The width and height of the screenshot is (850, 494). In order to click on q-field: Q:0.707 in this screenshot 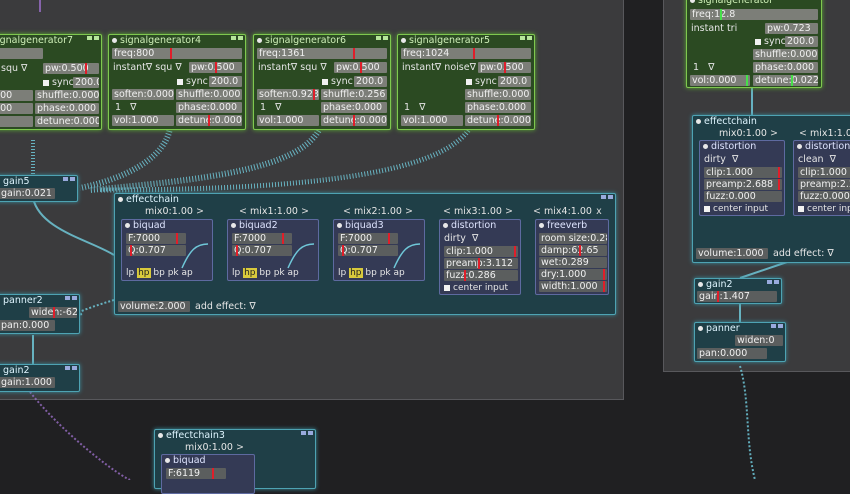, I will do `click(156, 250)`.